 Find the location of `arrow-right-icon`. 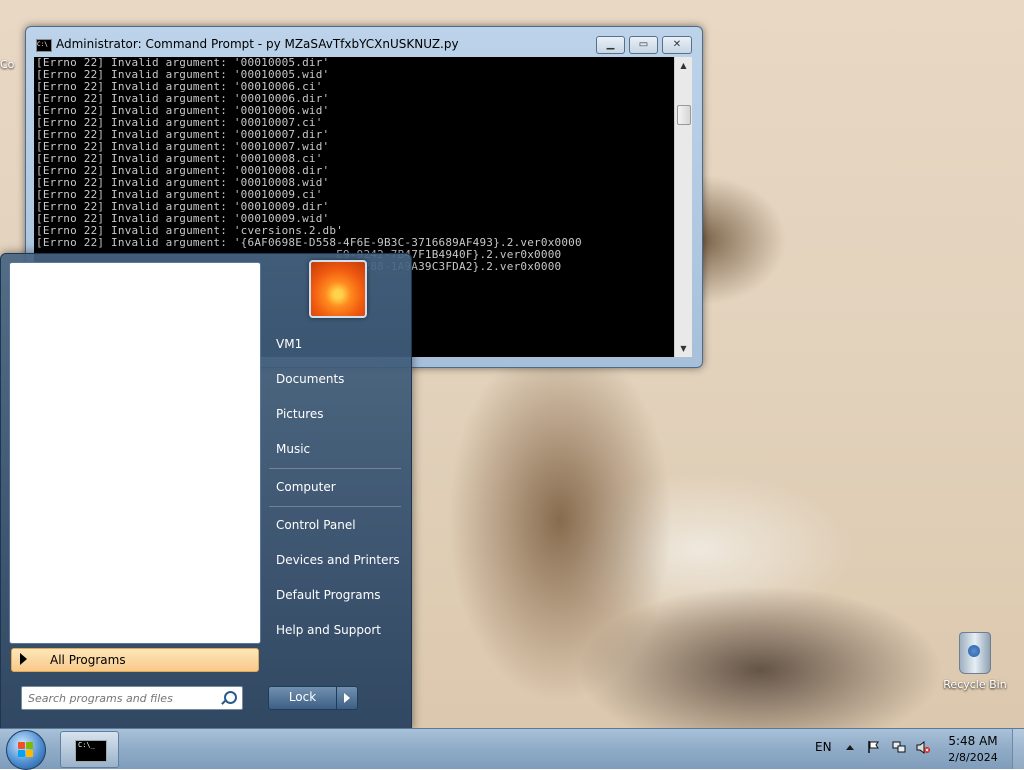

arrow-right-icon is located at coordinates (23, 659).